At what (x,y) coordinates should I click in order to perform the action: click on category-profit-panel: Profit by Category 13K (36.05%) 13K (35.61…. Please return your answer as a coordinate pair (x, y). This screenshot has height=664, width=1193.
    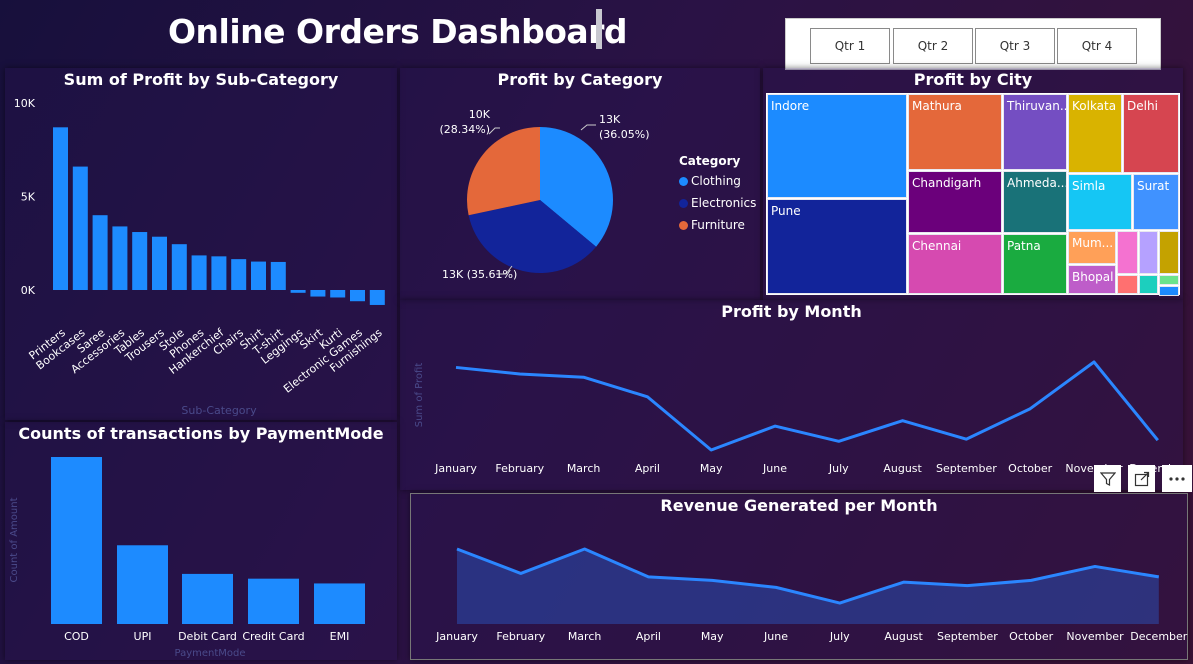
    Looking at the image, I should click on (580, 184).